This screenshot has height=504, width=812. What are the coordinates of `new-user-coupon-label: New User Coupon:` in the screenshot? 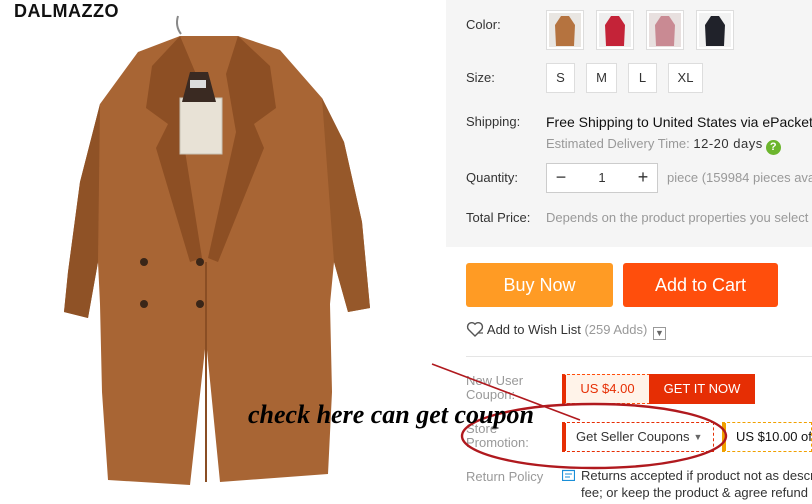 It's located at (494, 388).